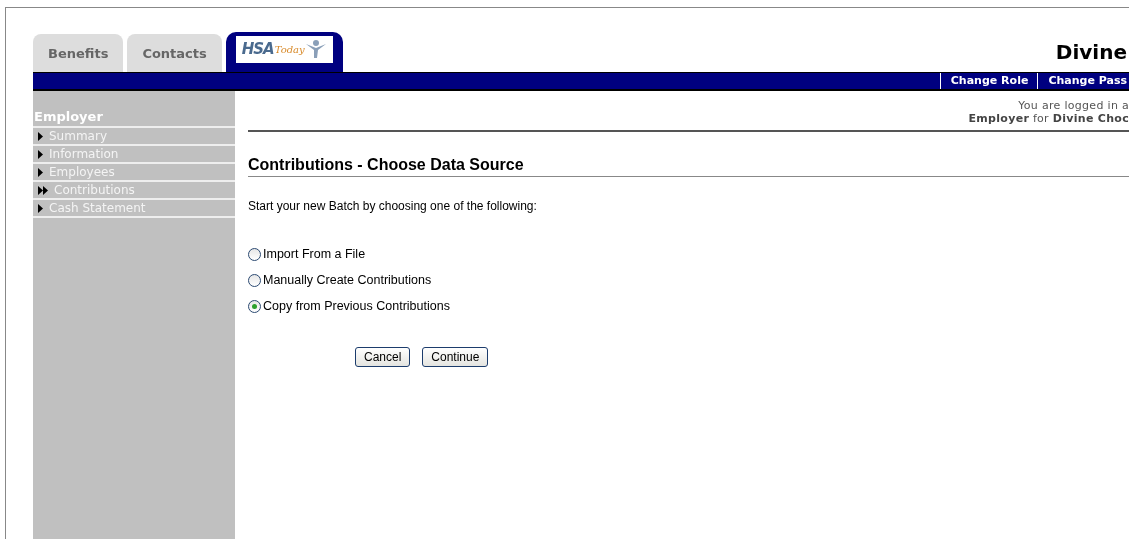  Describe the element at coordinates (383, 357) in the screenshot. I see `cancel-button: Cancel` at that location.